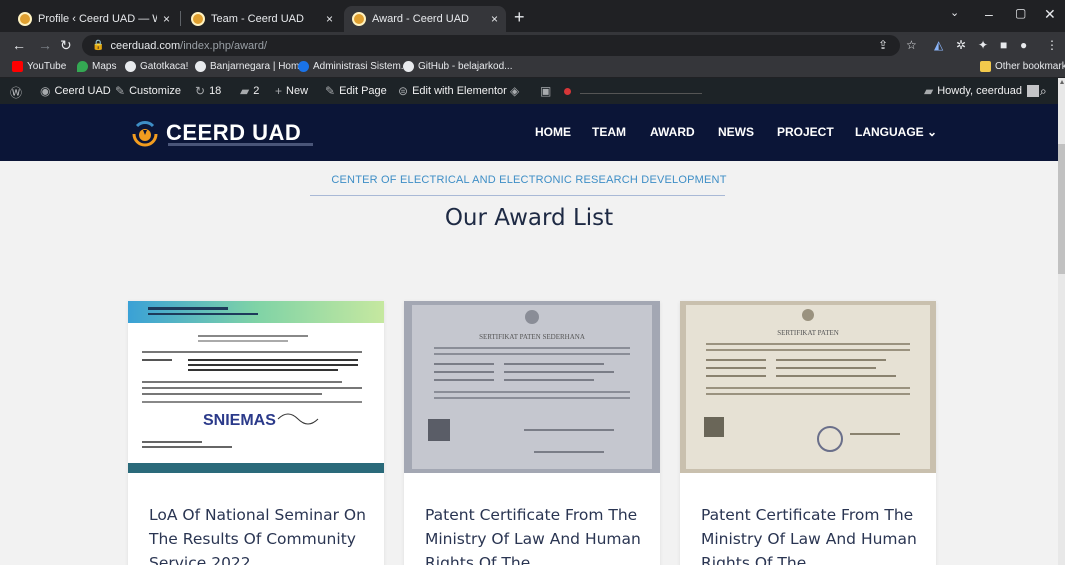 This screenshot has height=565, width=1065. What do you see at coordinates (736, 132) in the screenshot?
I see `nav-news: NEWS` at bounding box center [736, 132].